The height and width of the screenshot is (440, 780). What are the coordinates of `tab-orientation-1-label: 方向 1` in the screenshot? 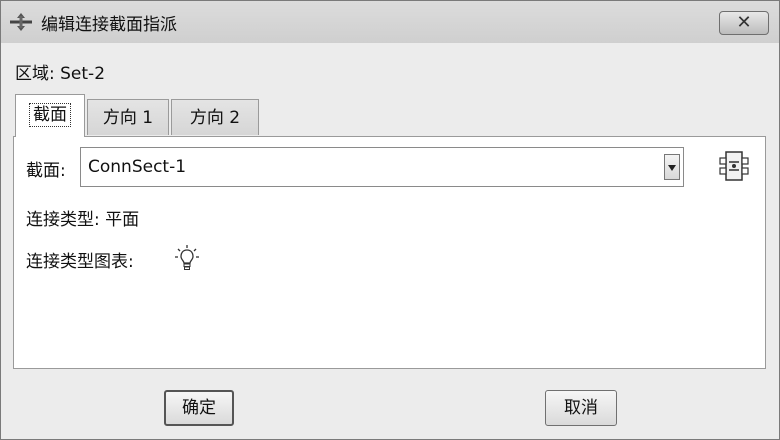 It's located at (128, 118).